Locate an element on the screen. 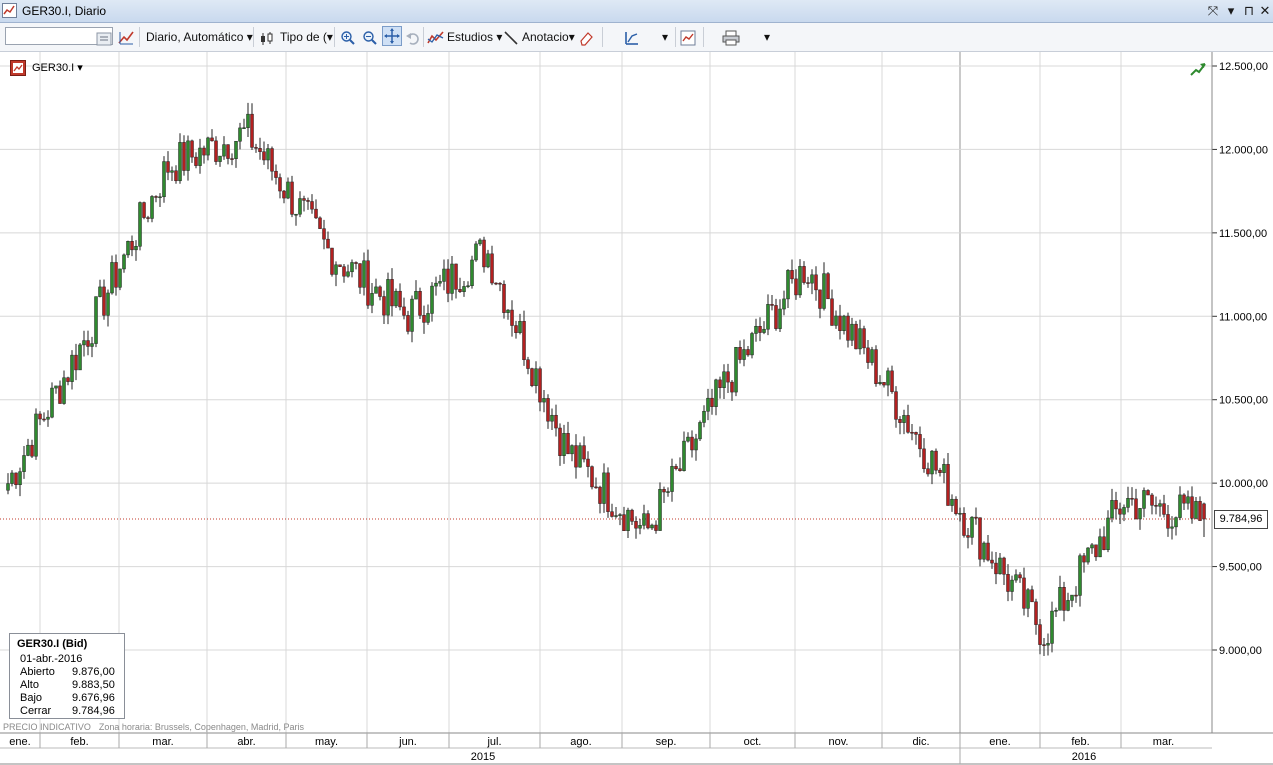 The width and height of the screenshot is (1273, 765). undo-icon is located at coordinates (413, 38).